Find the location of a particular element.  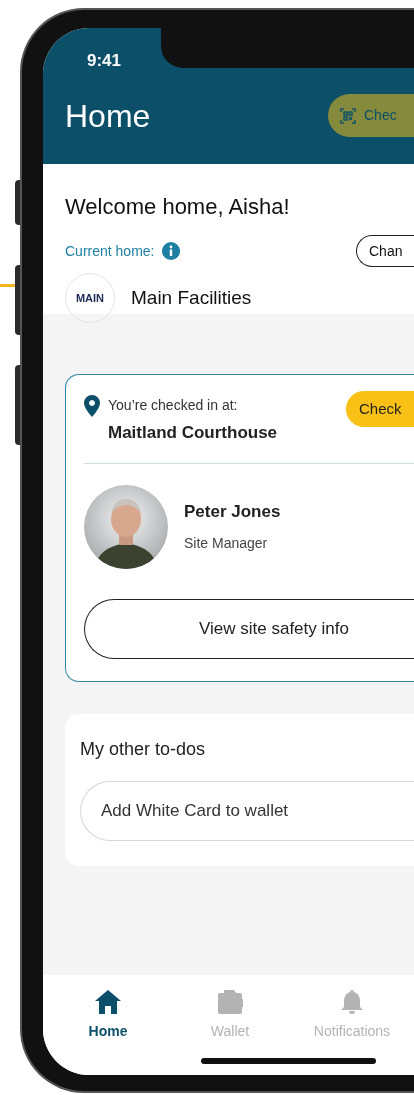

contact-role: Site Manager is located at coordinates (226, 543).